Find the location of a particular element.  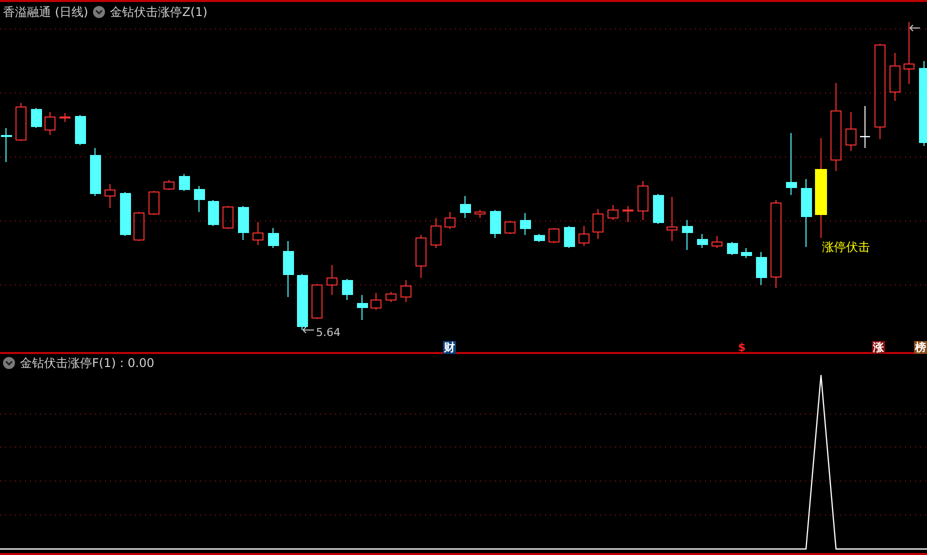

marker-tag: 涨 is located at coordinates (878, 347).